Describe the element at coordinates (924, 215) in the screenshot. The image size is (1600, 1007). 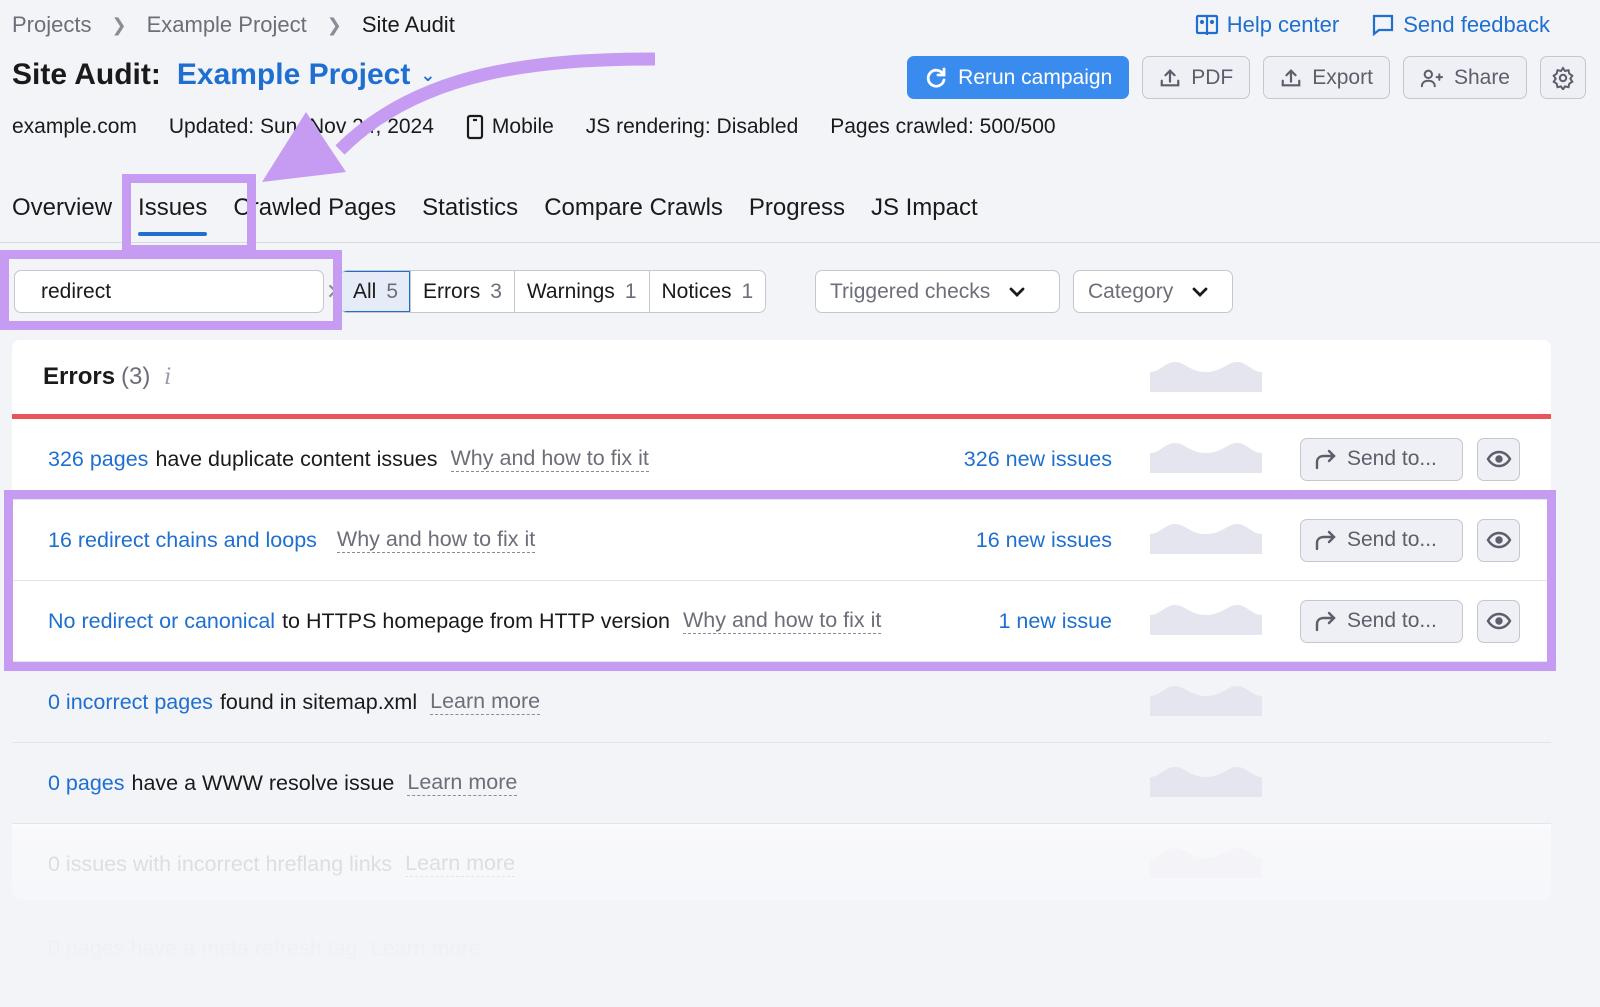
I see `tab-js-impact: JS Impact` at that location.